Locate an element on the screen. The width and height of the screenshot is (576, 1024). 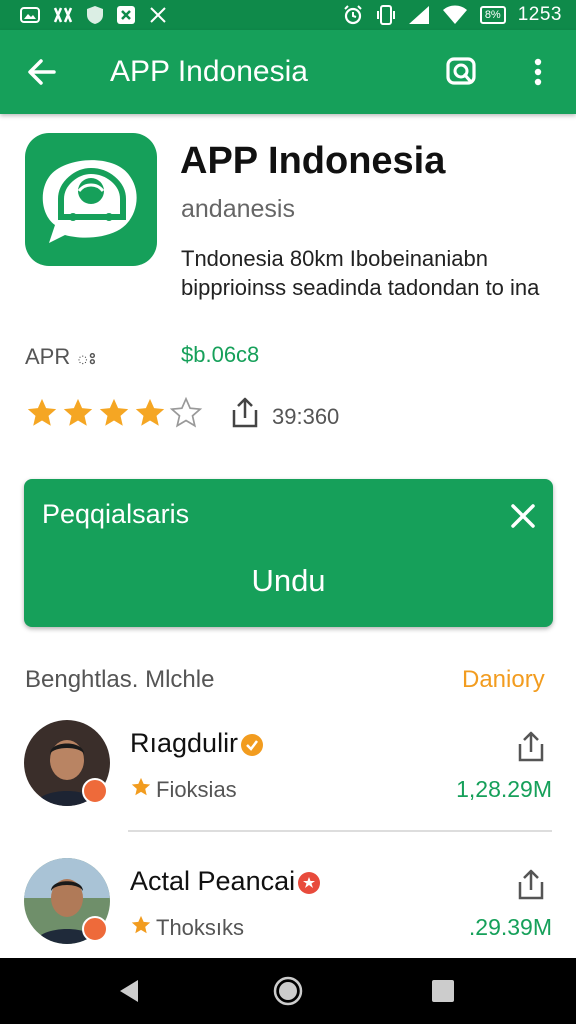
status-right: 8% 1253 is located at coordinates (452, 15).